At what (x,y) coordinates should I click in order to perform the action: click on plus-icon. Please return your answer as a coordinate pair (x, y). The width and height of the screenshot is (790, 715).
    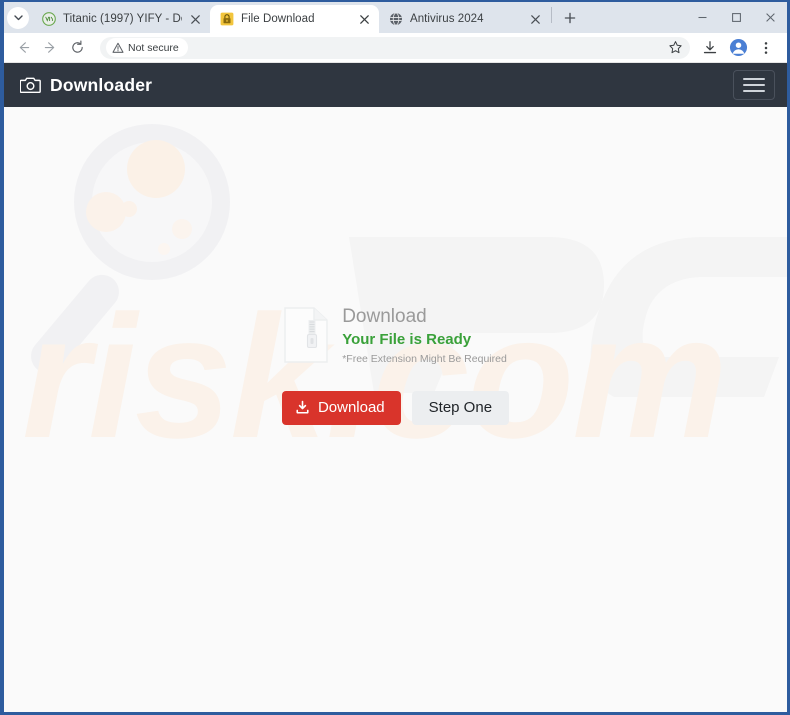
    Looking at the image, I should click on (570, 18).